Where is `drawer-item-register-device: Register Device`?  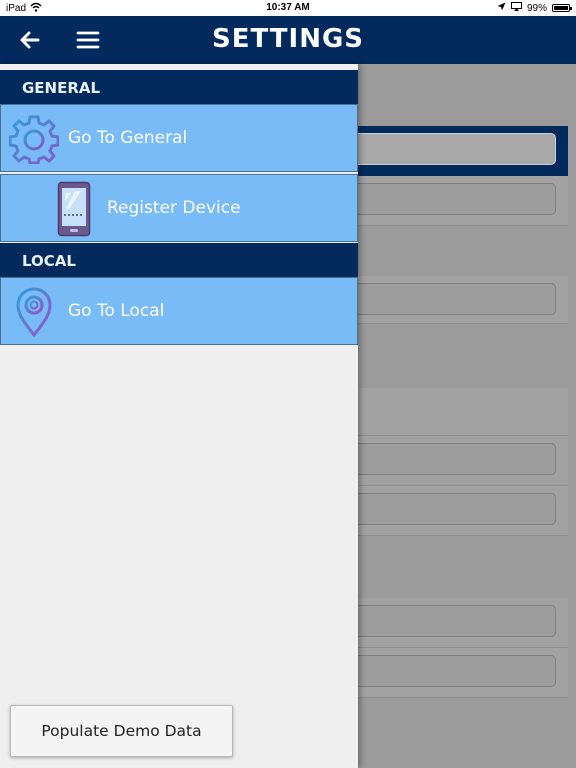 drawer-item-register-device: Register Device is located at coordinates (179, 208).